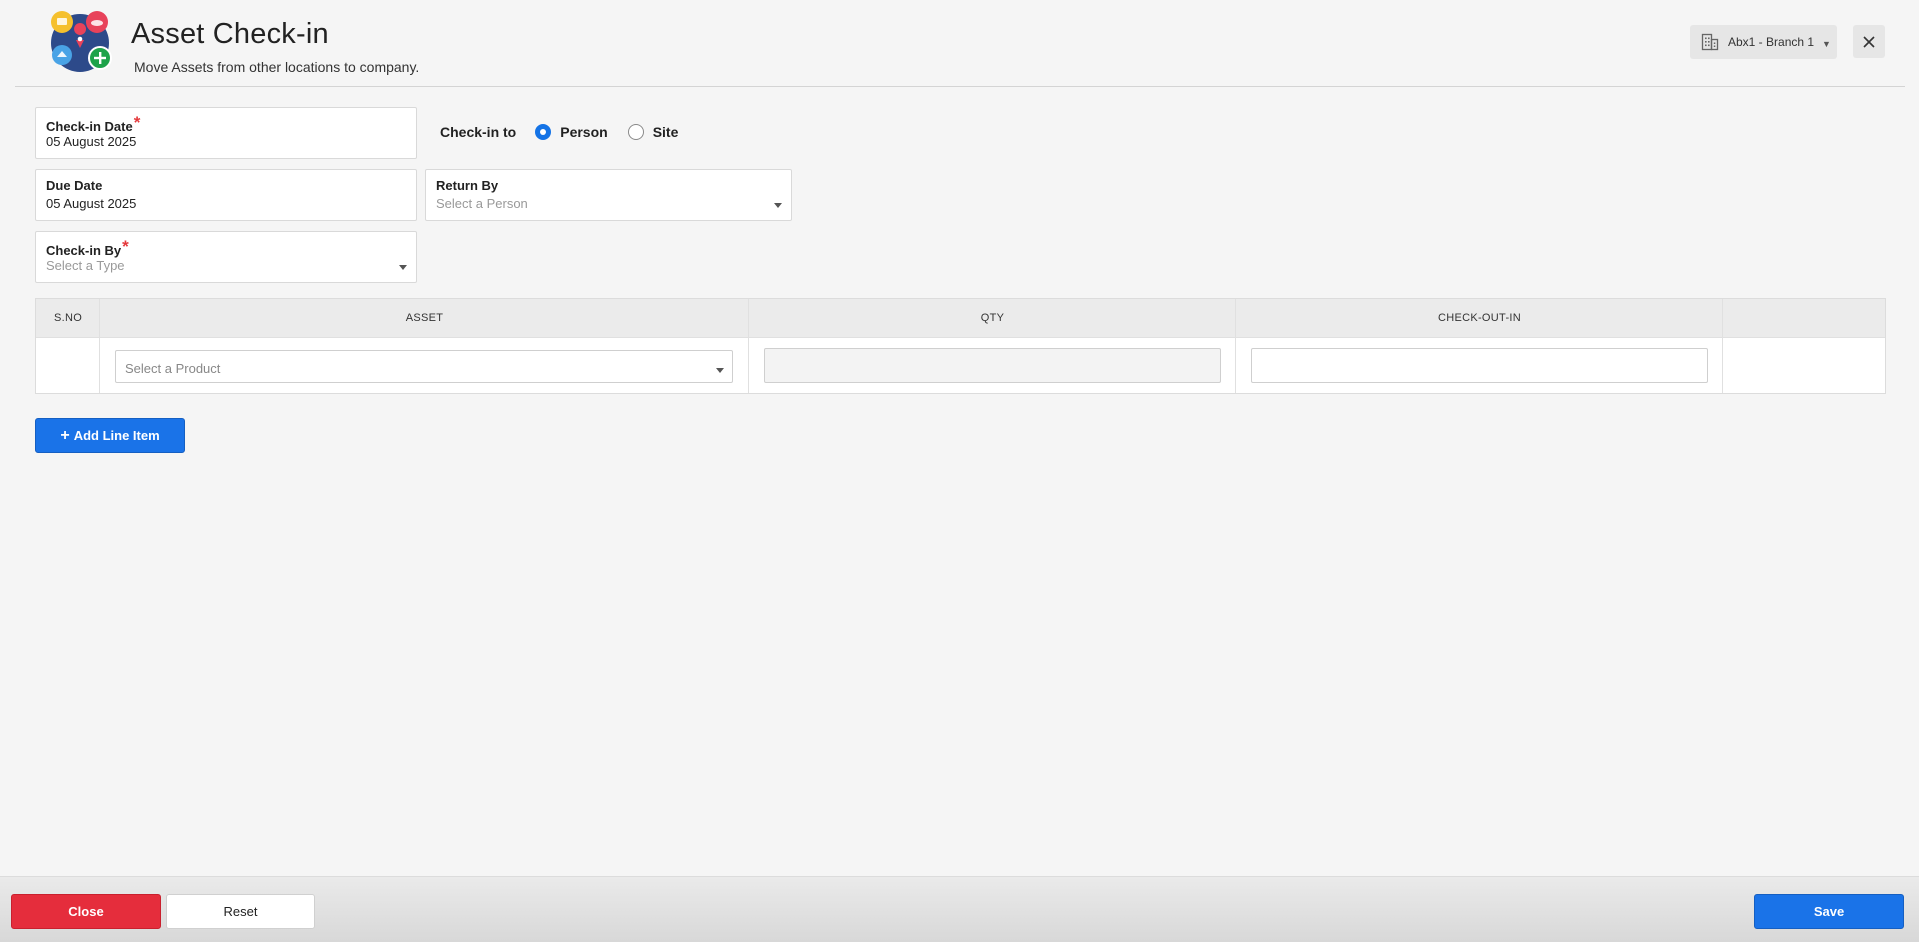 The height and width of the screenshot is (942, 1919). I want to click on branch-label: Abx1 - Branch 1, so click(1771, 42).